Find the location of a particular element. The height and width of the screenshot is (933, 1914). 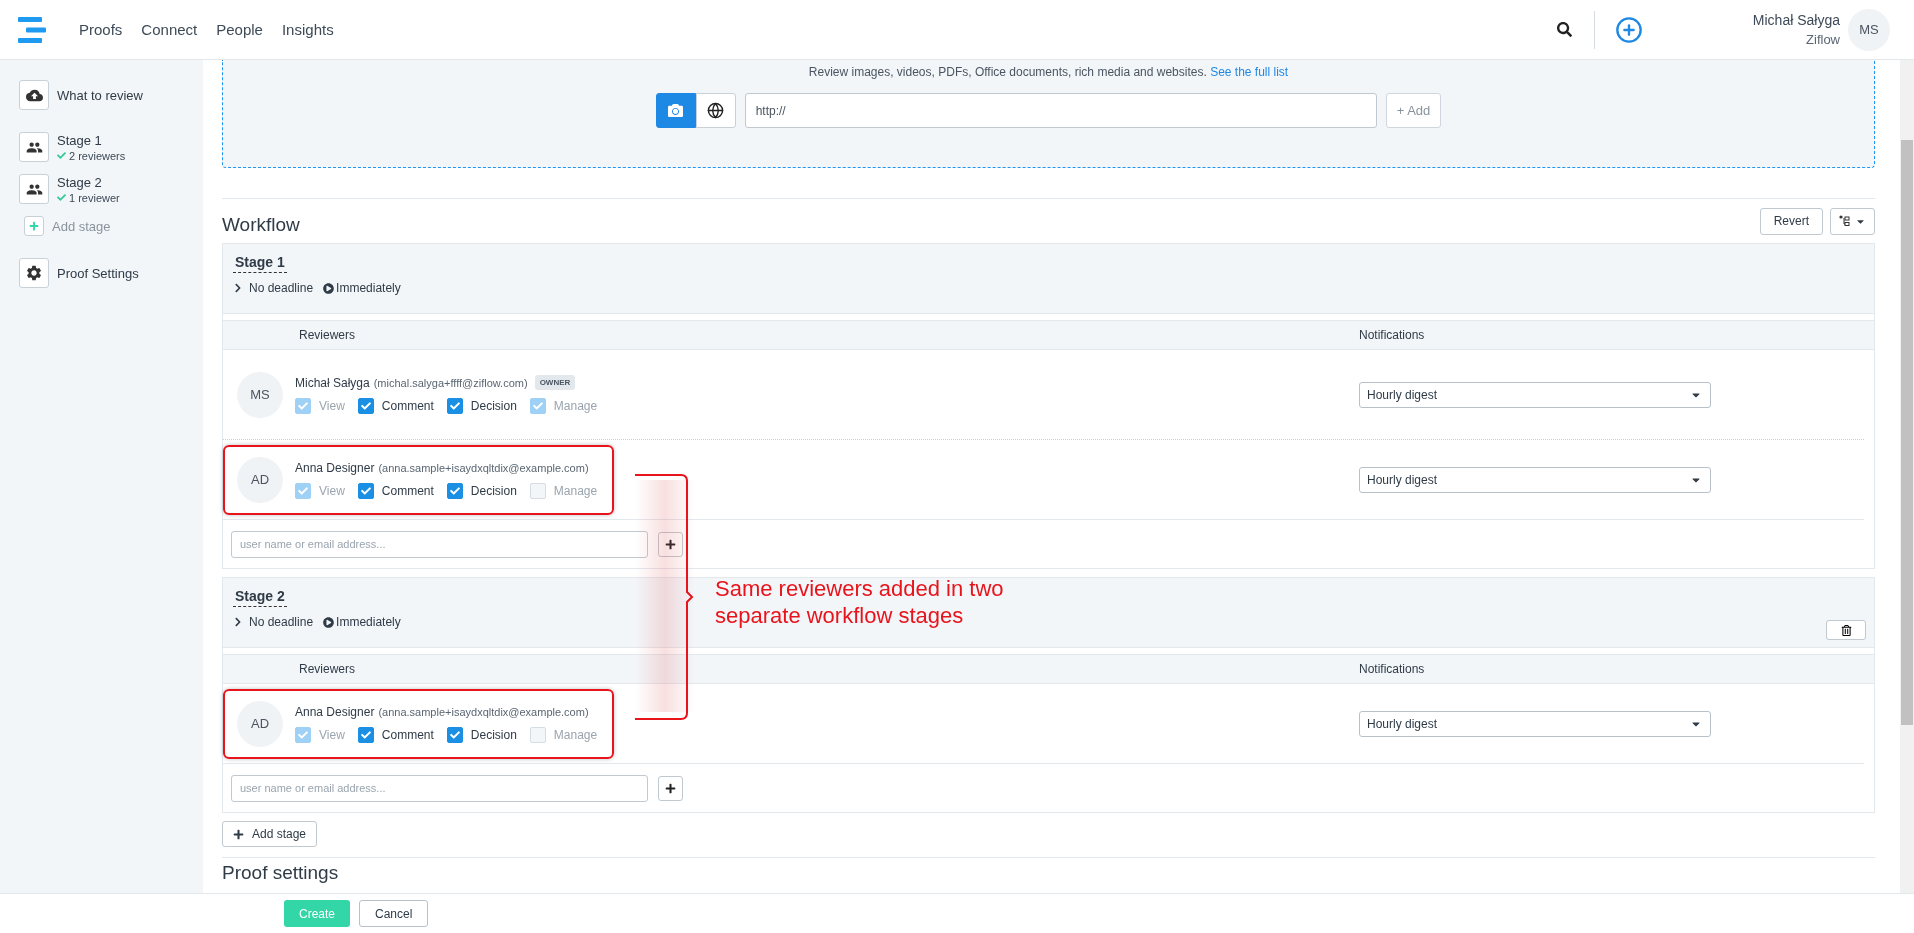

user-name: Michał Sałyga is located at coordinates (1796, 20).